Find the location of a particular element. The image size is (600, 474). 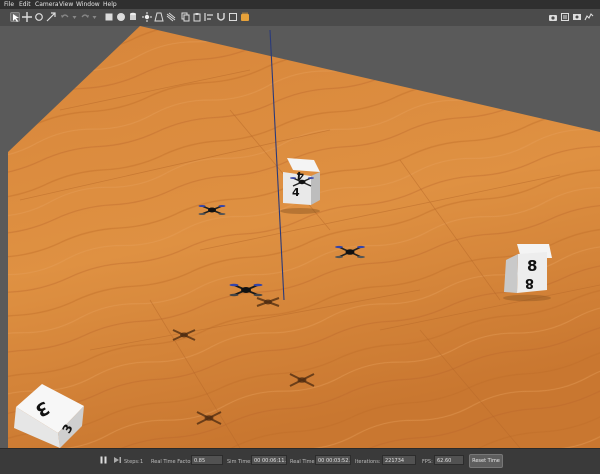

fps-label: FPS: is located at coordinates (427, 462).